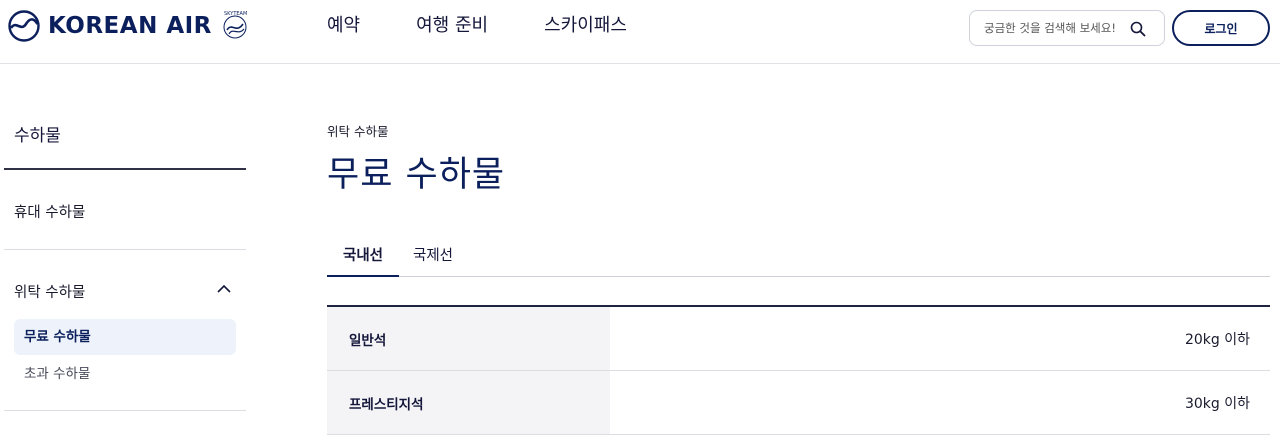 This screenshot has height=438, width=1280. I want to click on allowance-cell: 30kg 이하, so click(1217, 403).